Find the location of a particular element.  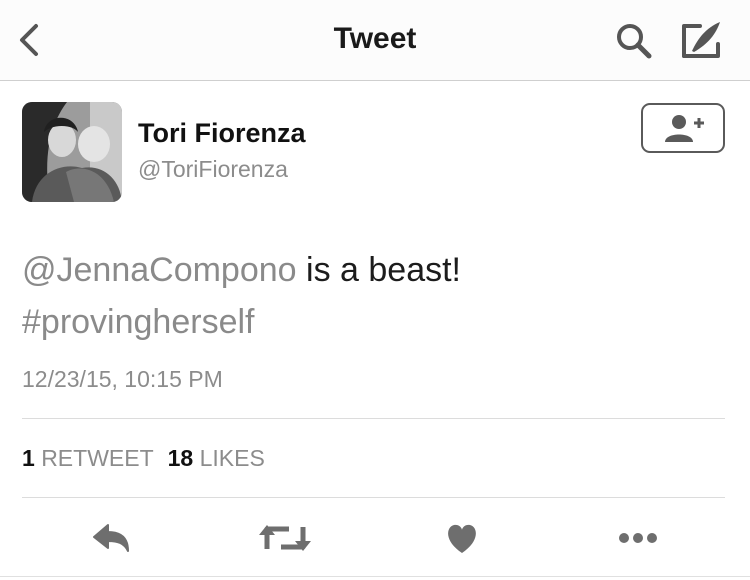

back-button is located at coordinates (30, 40).